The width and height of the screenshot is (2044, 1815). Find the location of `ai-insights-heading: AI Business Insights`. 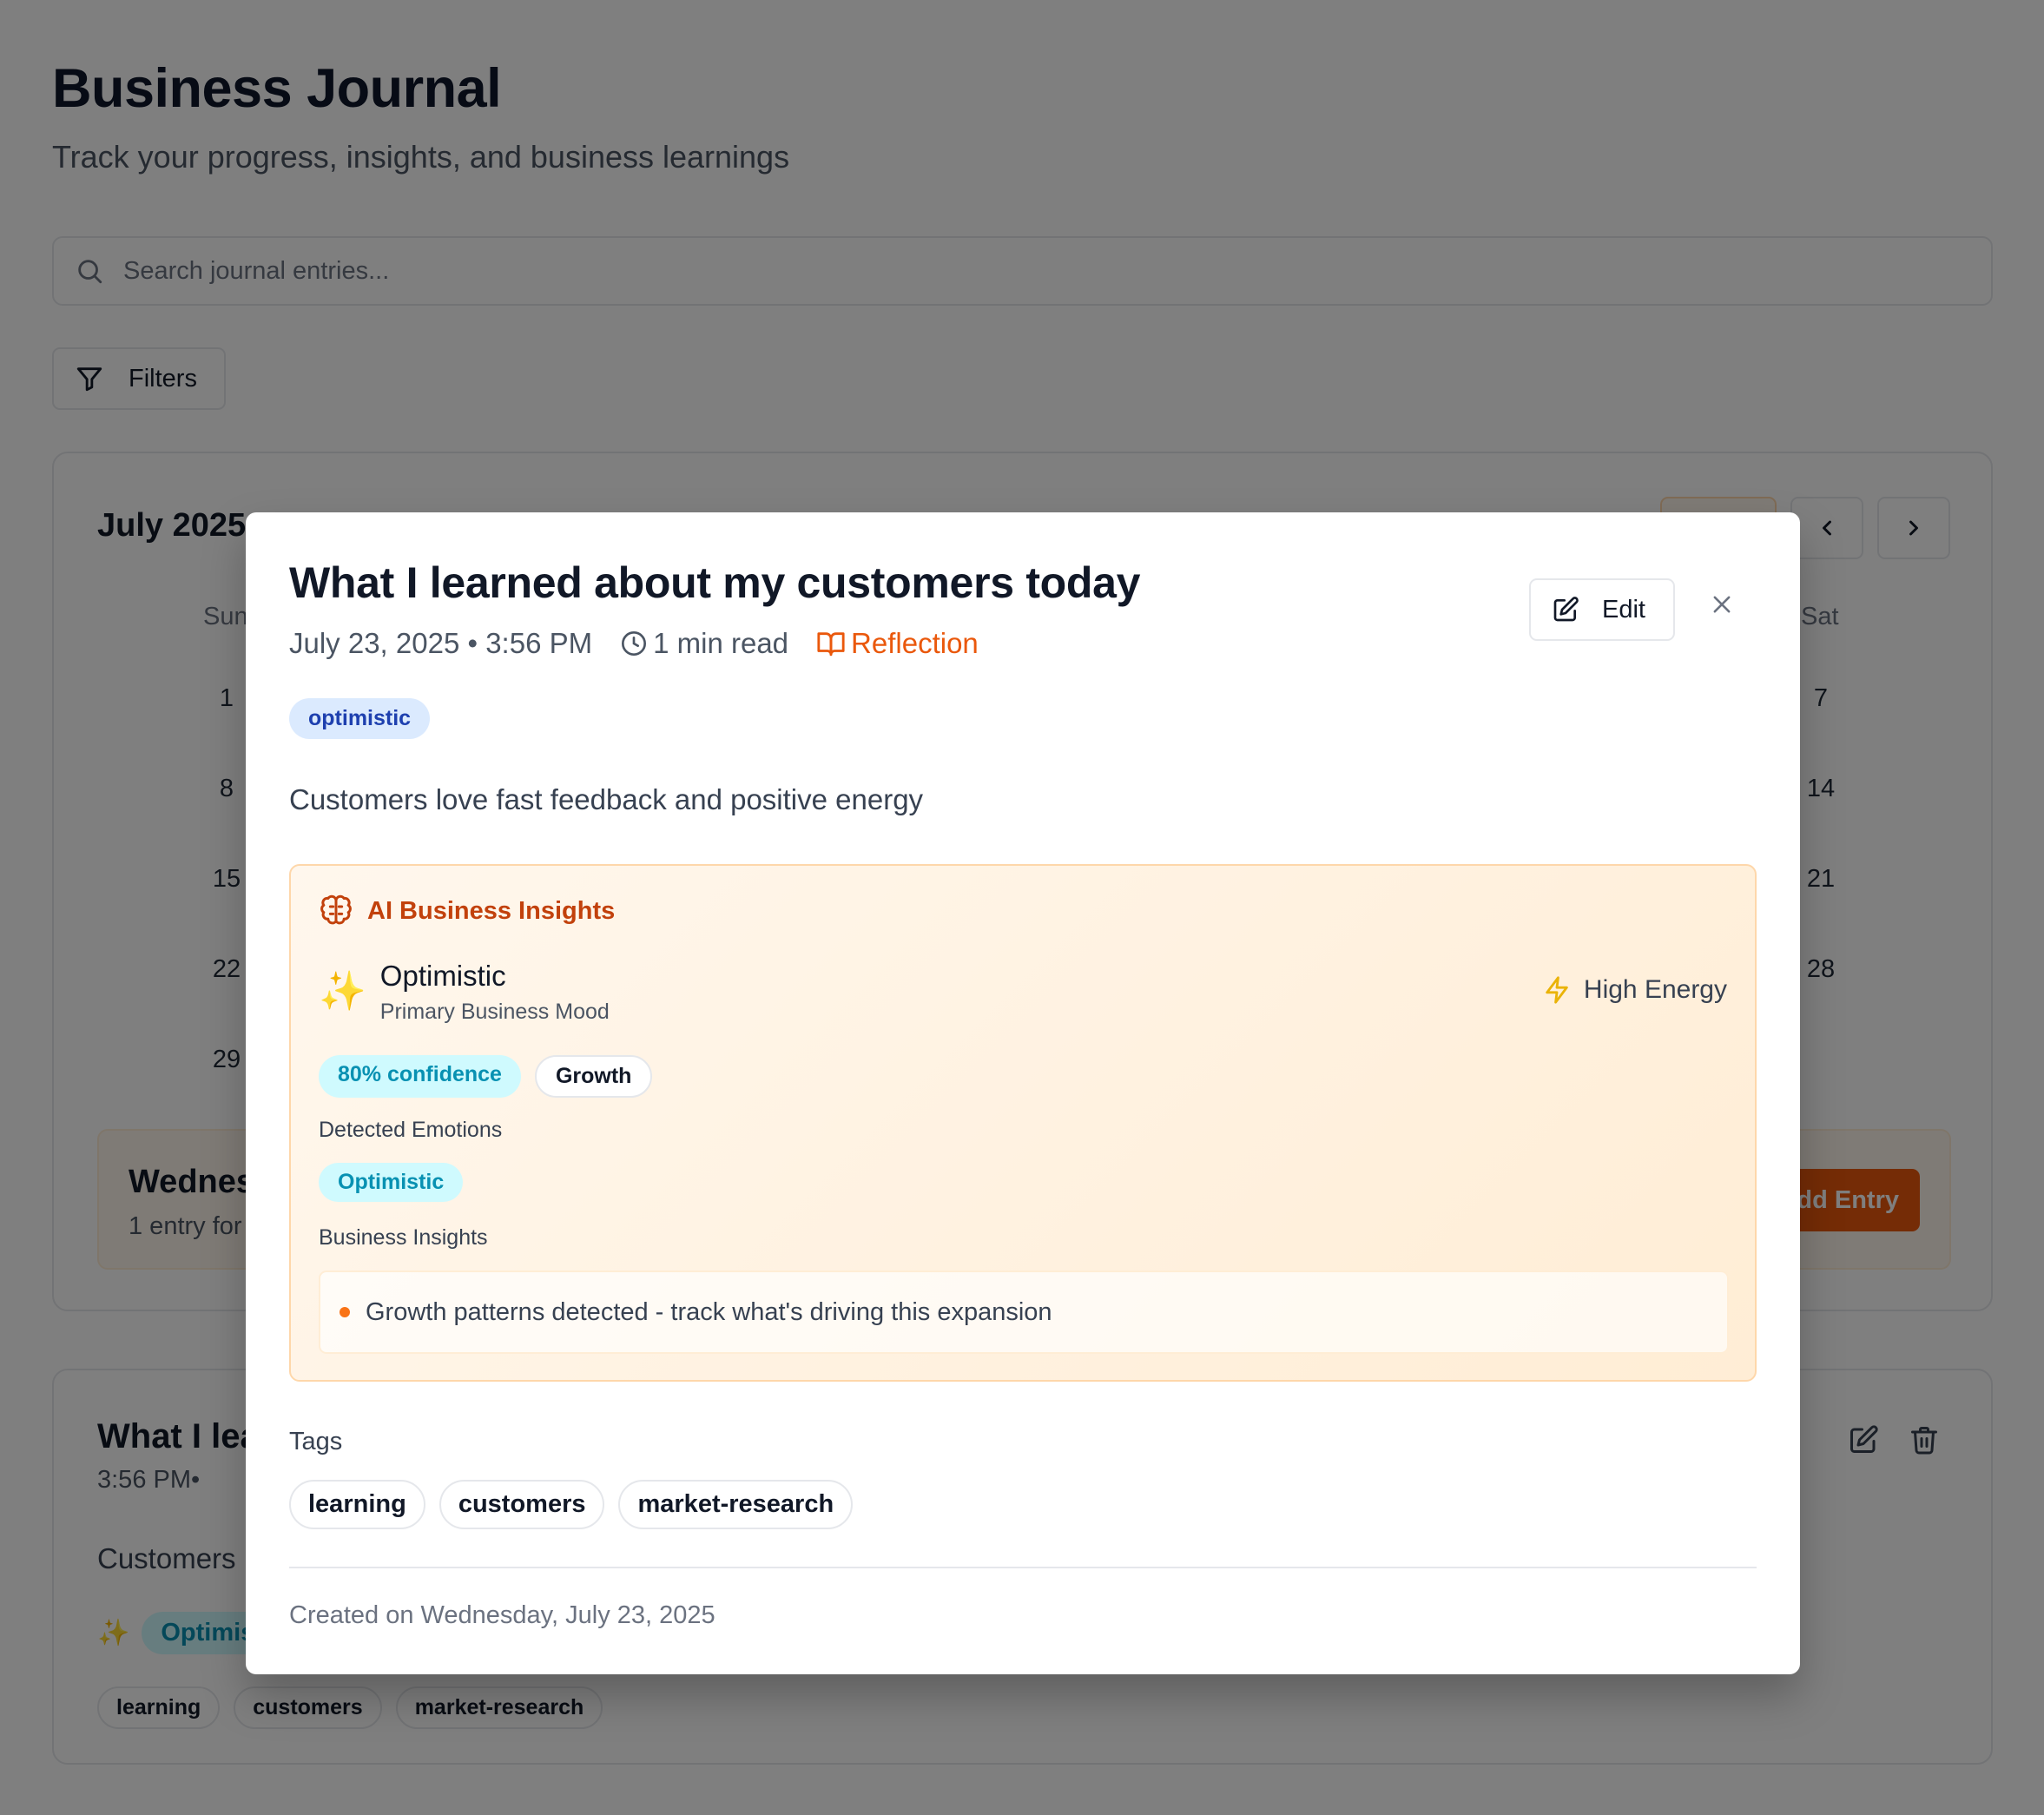

ai-insights-heading: AI Business Insights is located at coordinates (467, 911).